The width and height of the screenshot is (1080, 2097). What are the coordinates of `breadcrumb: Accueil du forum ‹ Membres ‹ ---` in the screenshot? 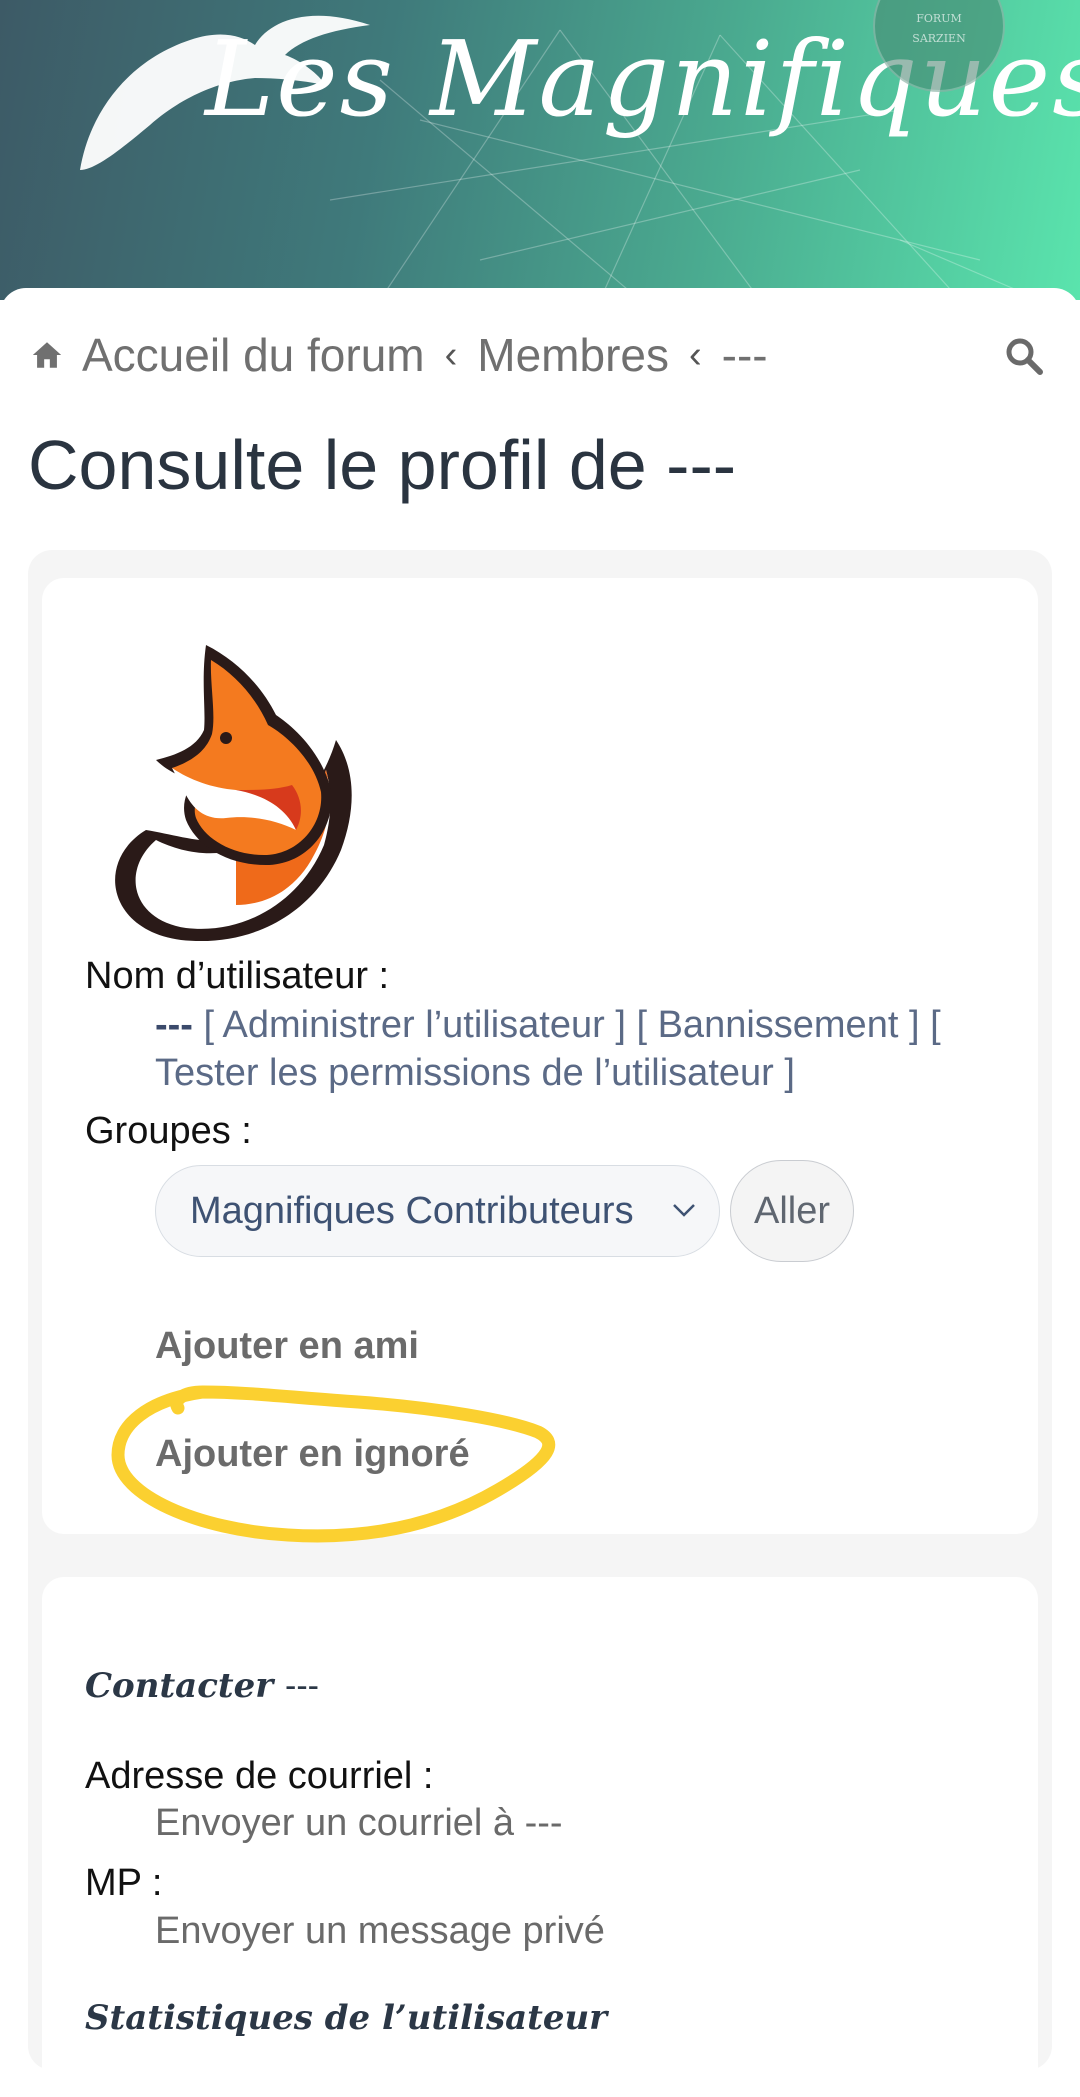 It's located at (399, 355).